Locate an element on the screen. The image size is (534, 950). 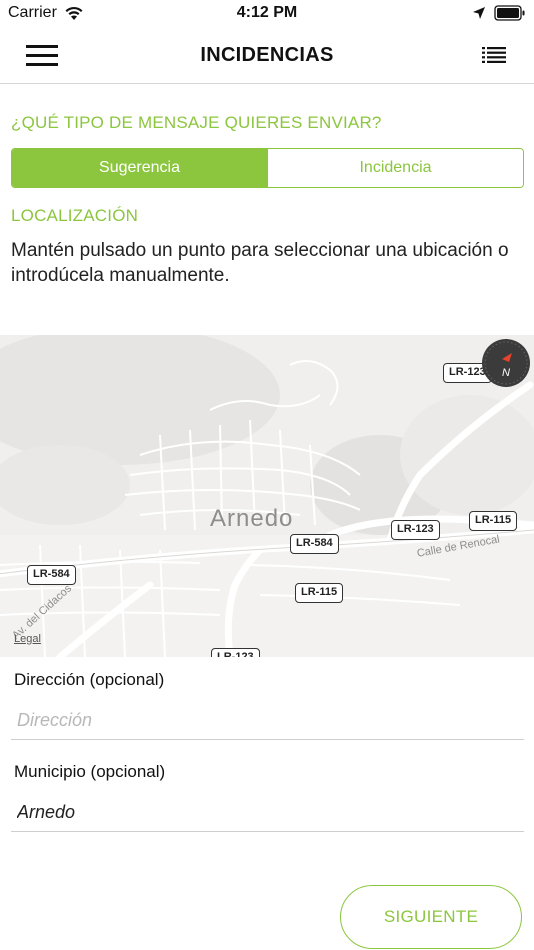
list-icon is located at coordinates (494, 55).